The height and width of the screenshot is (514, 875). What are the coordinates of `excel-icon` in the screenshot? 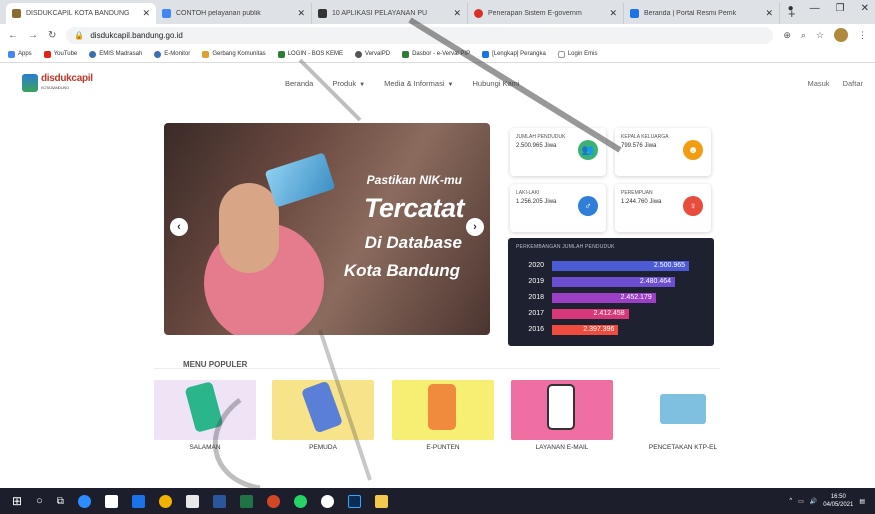 It's located at (246, 501).